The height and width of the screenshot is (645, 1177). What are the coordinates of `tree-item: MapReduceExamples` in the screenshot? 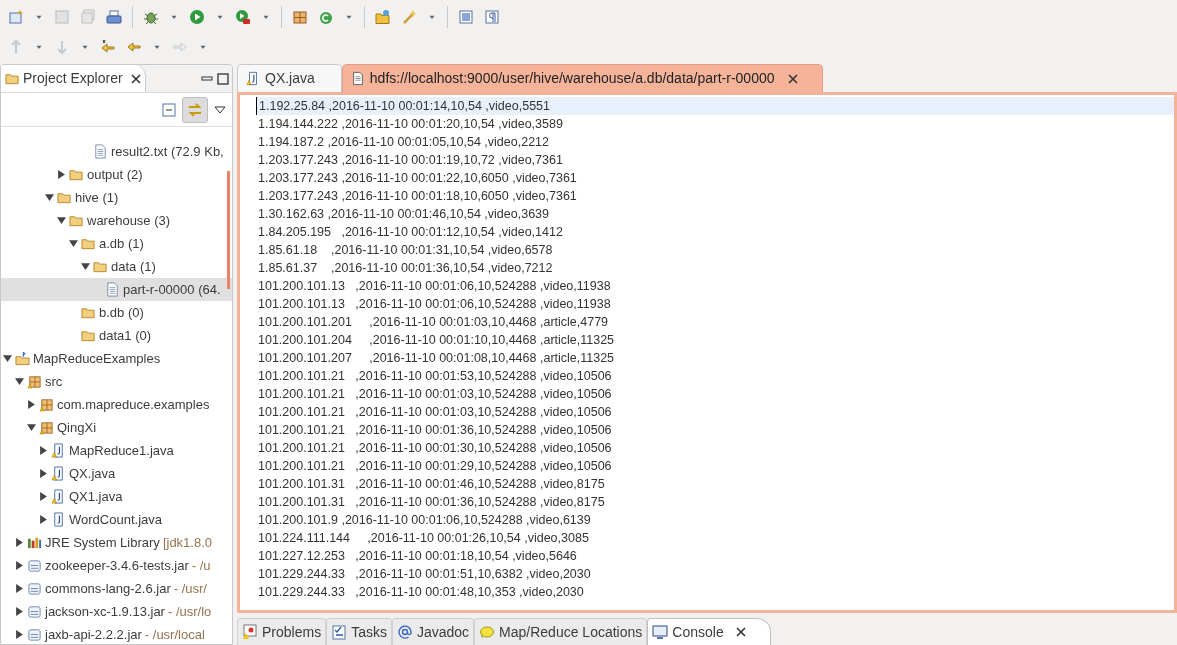 It's located at (116, 358).